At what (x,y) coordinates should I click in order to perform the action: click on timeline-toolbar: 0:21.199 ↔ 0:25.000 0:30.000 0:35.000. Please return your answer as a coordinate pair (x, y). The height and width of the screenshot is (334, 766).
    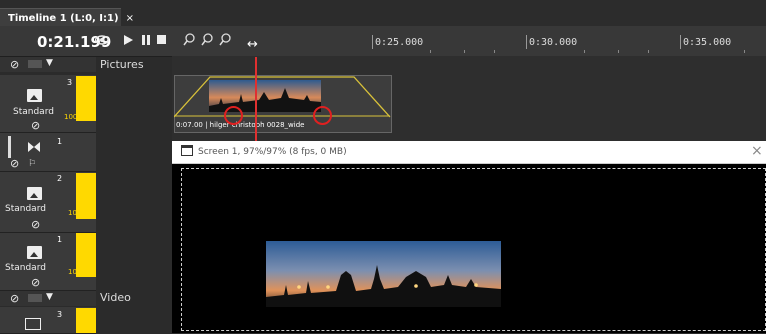
    Looking at the image, I should click on (383, 41).